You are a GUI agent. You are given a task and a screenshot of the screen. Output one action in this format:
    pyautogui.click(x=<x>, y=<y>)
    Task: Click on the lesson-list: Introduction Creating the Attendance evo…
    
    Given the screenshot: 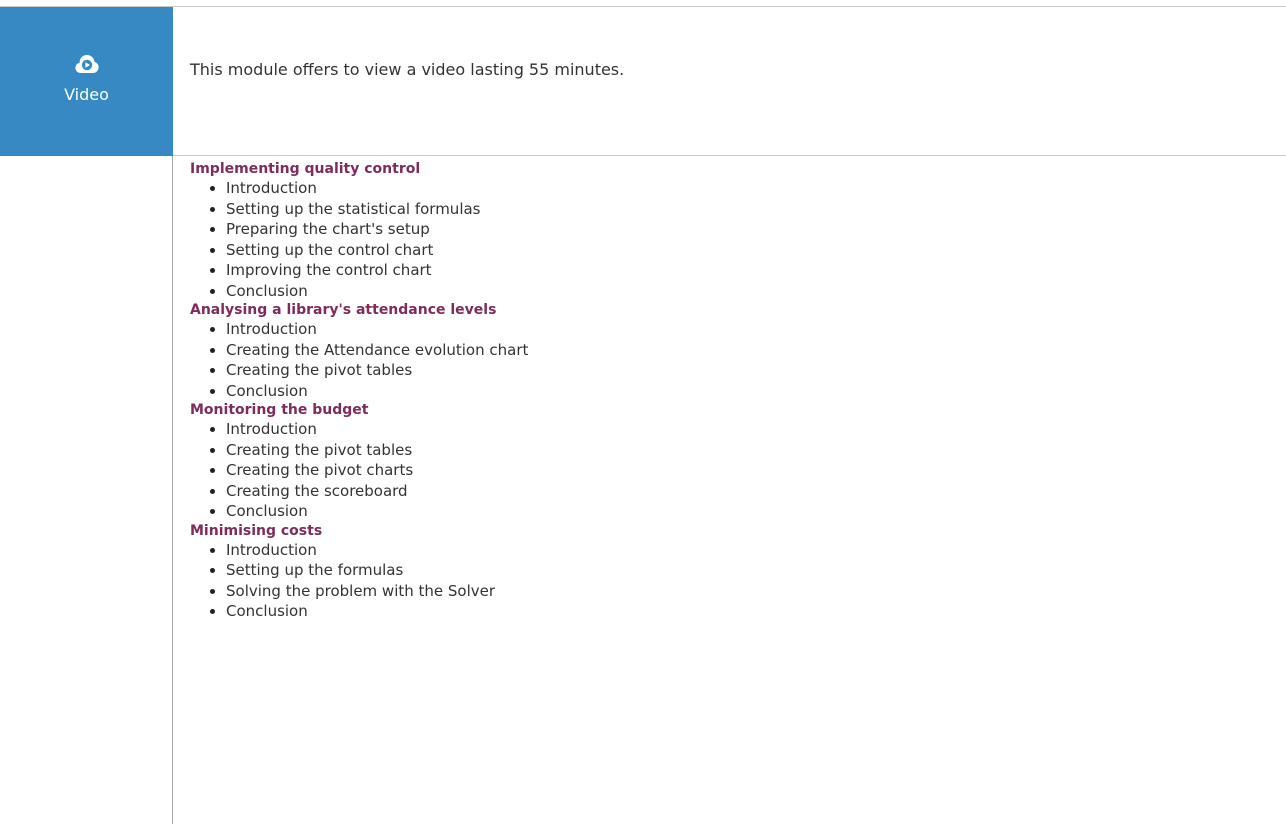 What is the action you would take?
    pyautogui.click(x=730, y=360)
    